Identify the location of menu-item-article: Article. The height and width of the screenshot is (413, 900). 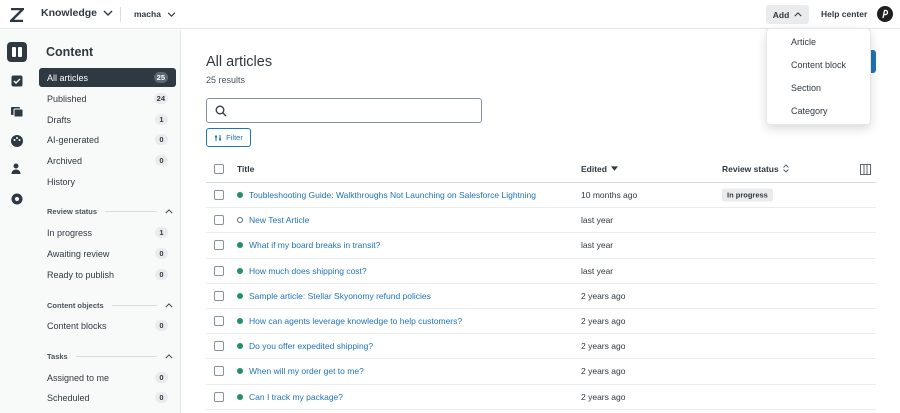
(803, 42).